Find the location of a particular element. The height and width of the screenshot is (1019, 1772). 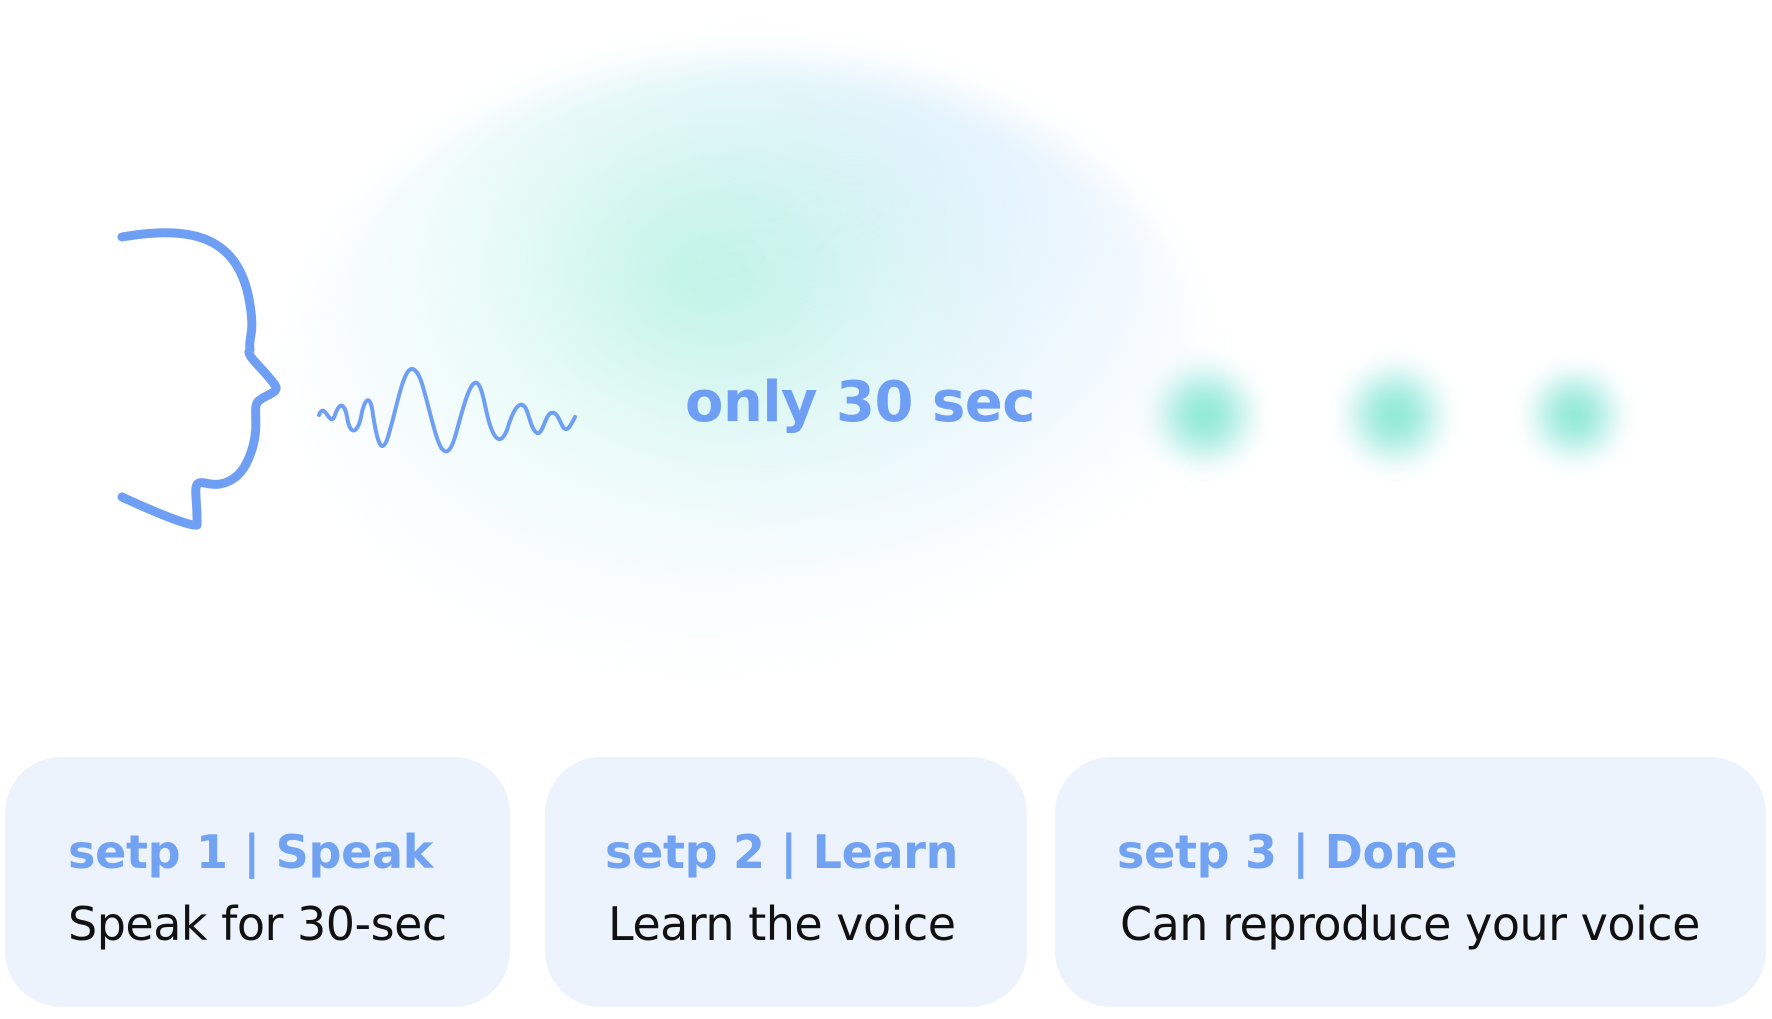

step-description: Can reproduce your voice is located at coordinates (1410, 924).